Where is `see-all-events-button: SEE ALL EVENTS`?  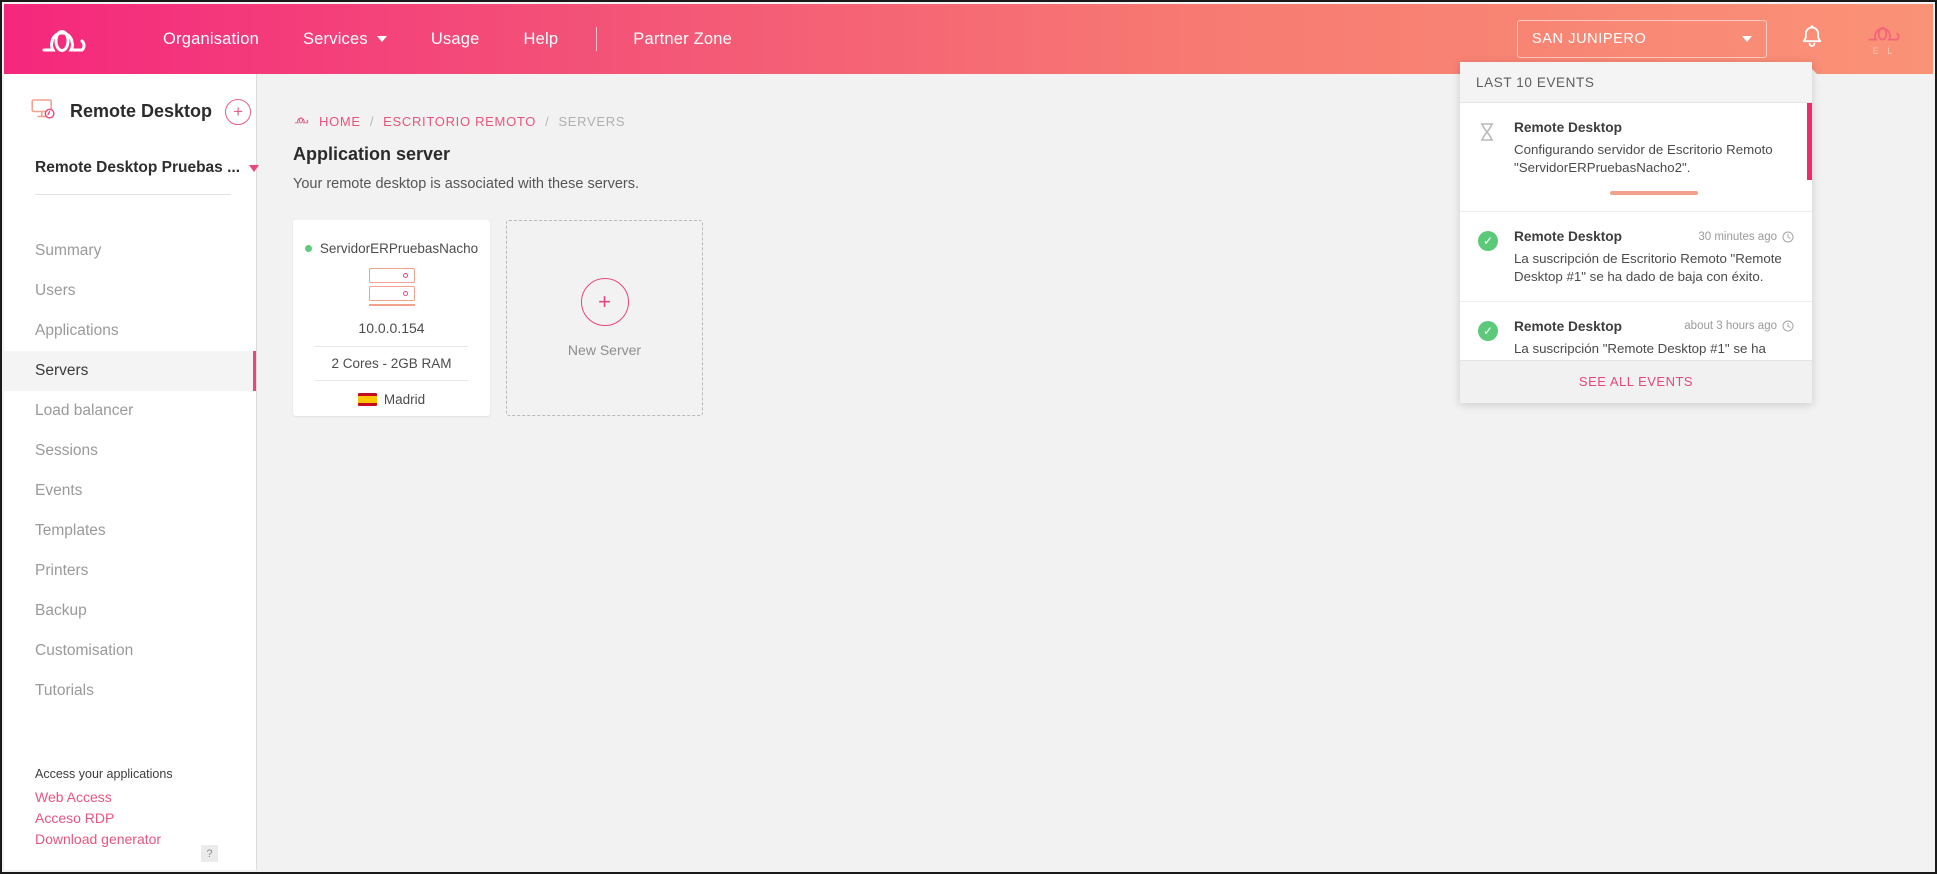
see-all-events-button: SEE ALL EVENTS is located at coordinates (1636, 381).